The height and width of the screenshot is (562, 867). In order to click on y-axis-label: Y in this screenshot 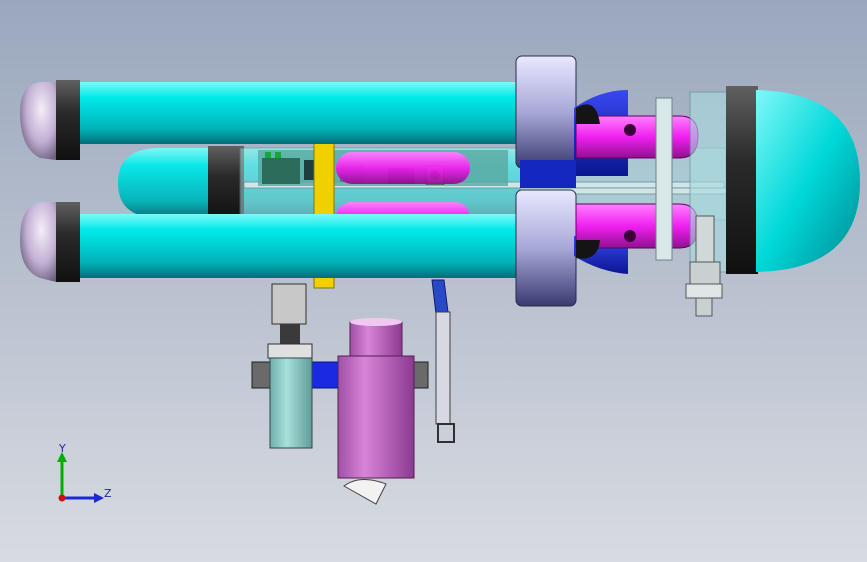, I will do `click(62, 448)`.